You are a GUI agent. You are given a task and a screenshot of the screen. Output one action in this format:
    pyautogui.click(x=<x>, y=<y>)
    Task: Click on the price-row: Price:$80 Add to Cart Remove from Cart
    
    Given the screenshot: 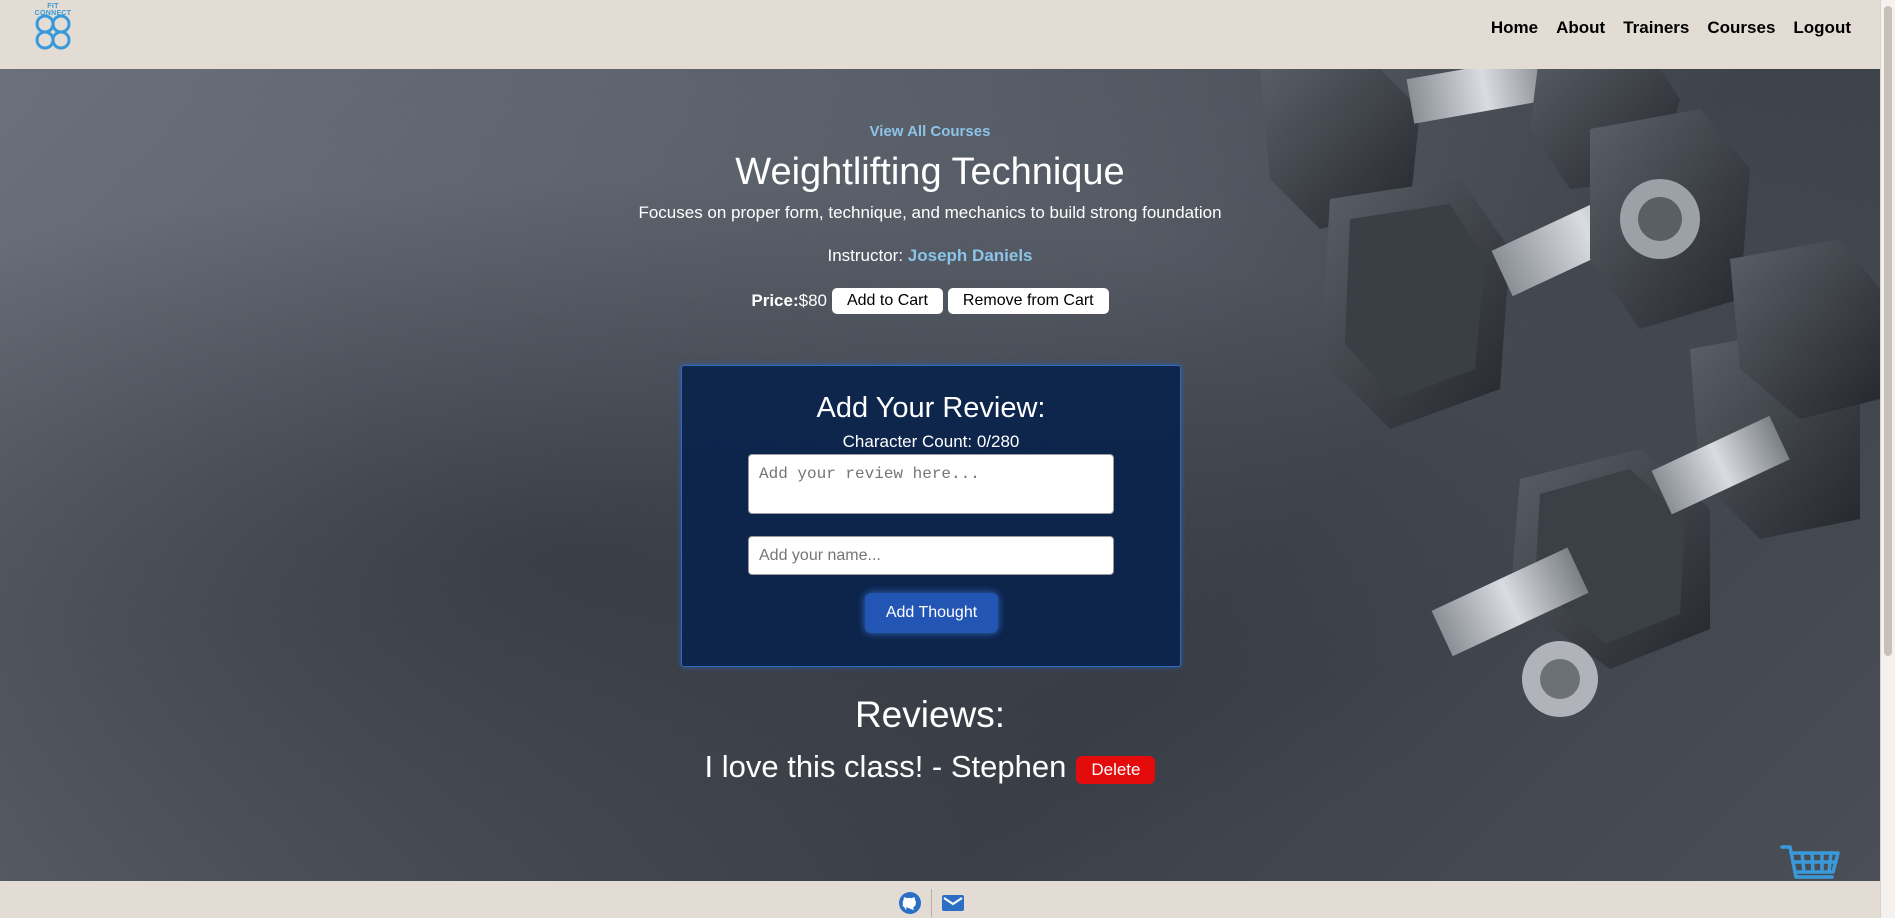 What is the action you would take?
    pyautogui.click(x=930, y=301)
    